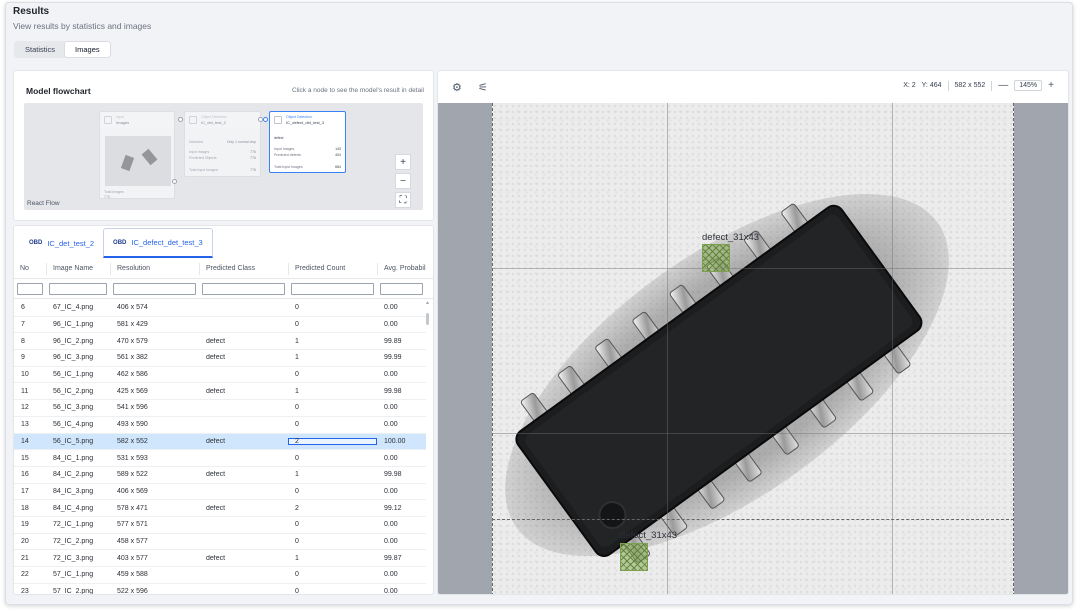 The image size is (1080, 611). I want to click on cell-predicted-count: 2, so click(332, 441).